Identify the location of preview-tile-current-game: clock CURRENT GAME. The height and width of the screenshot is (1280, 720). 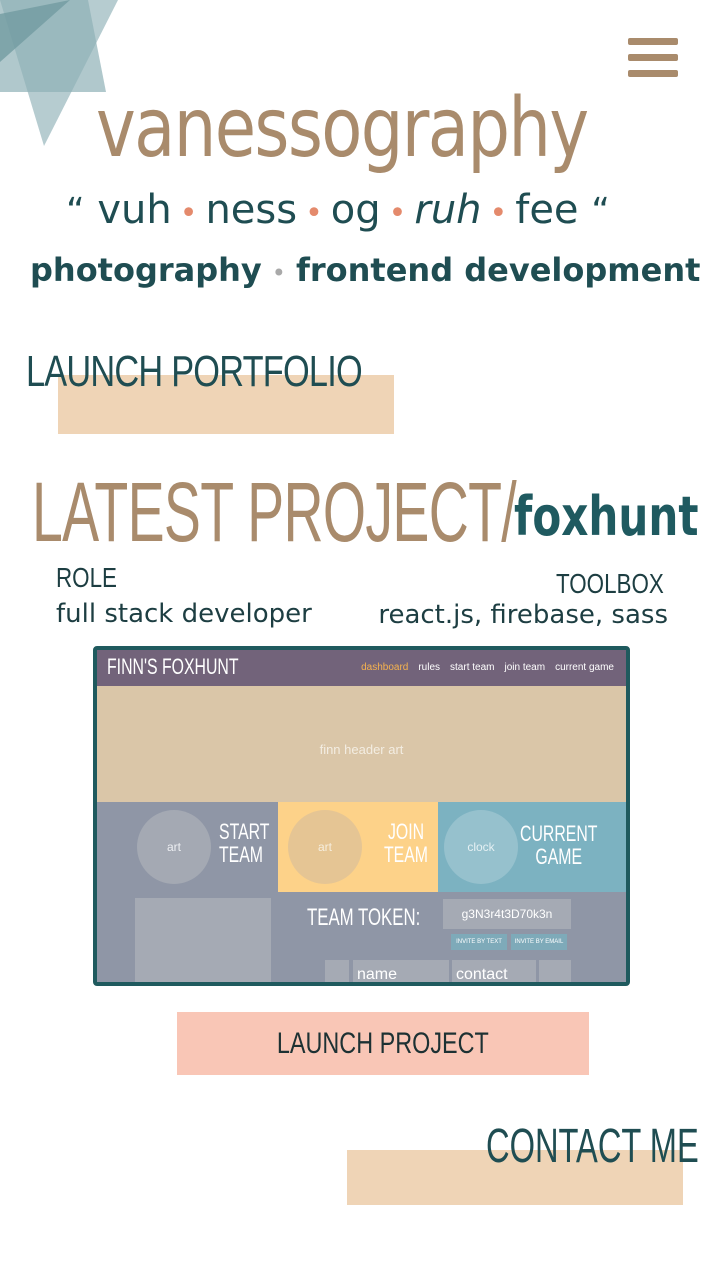
(532, 847).